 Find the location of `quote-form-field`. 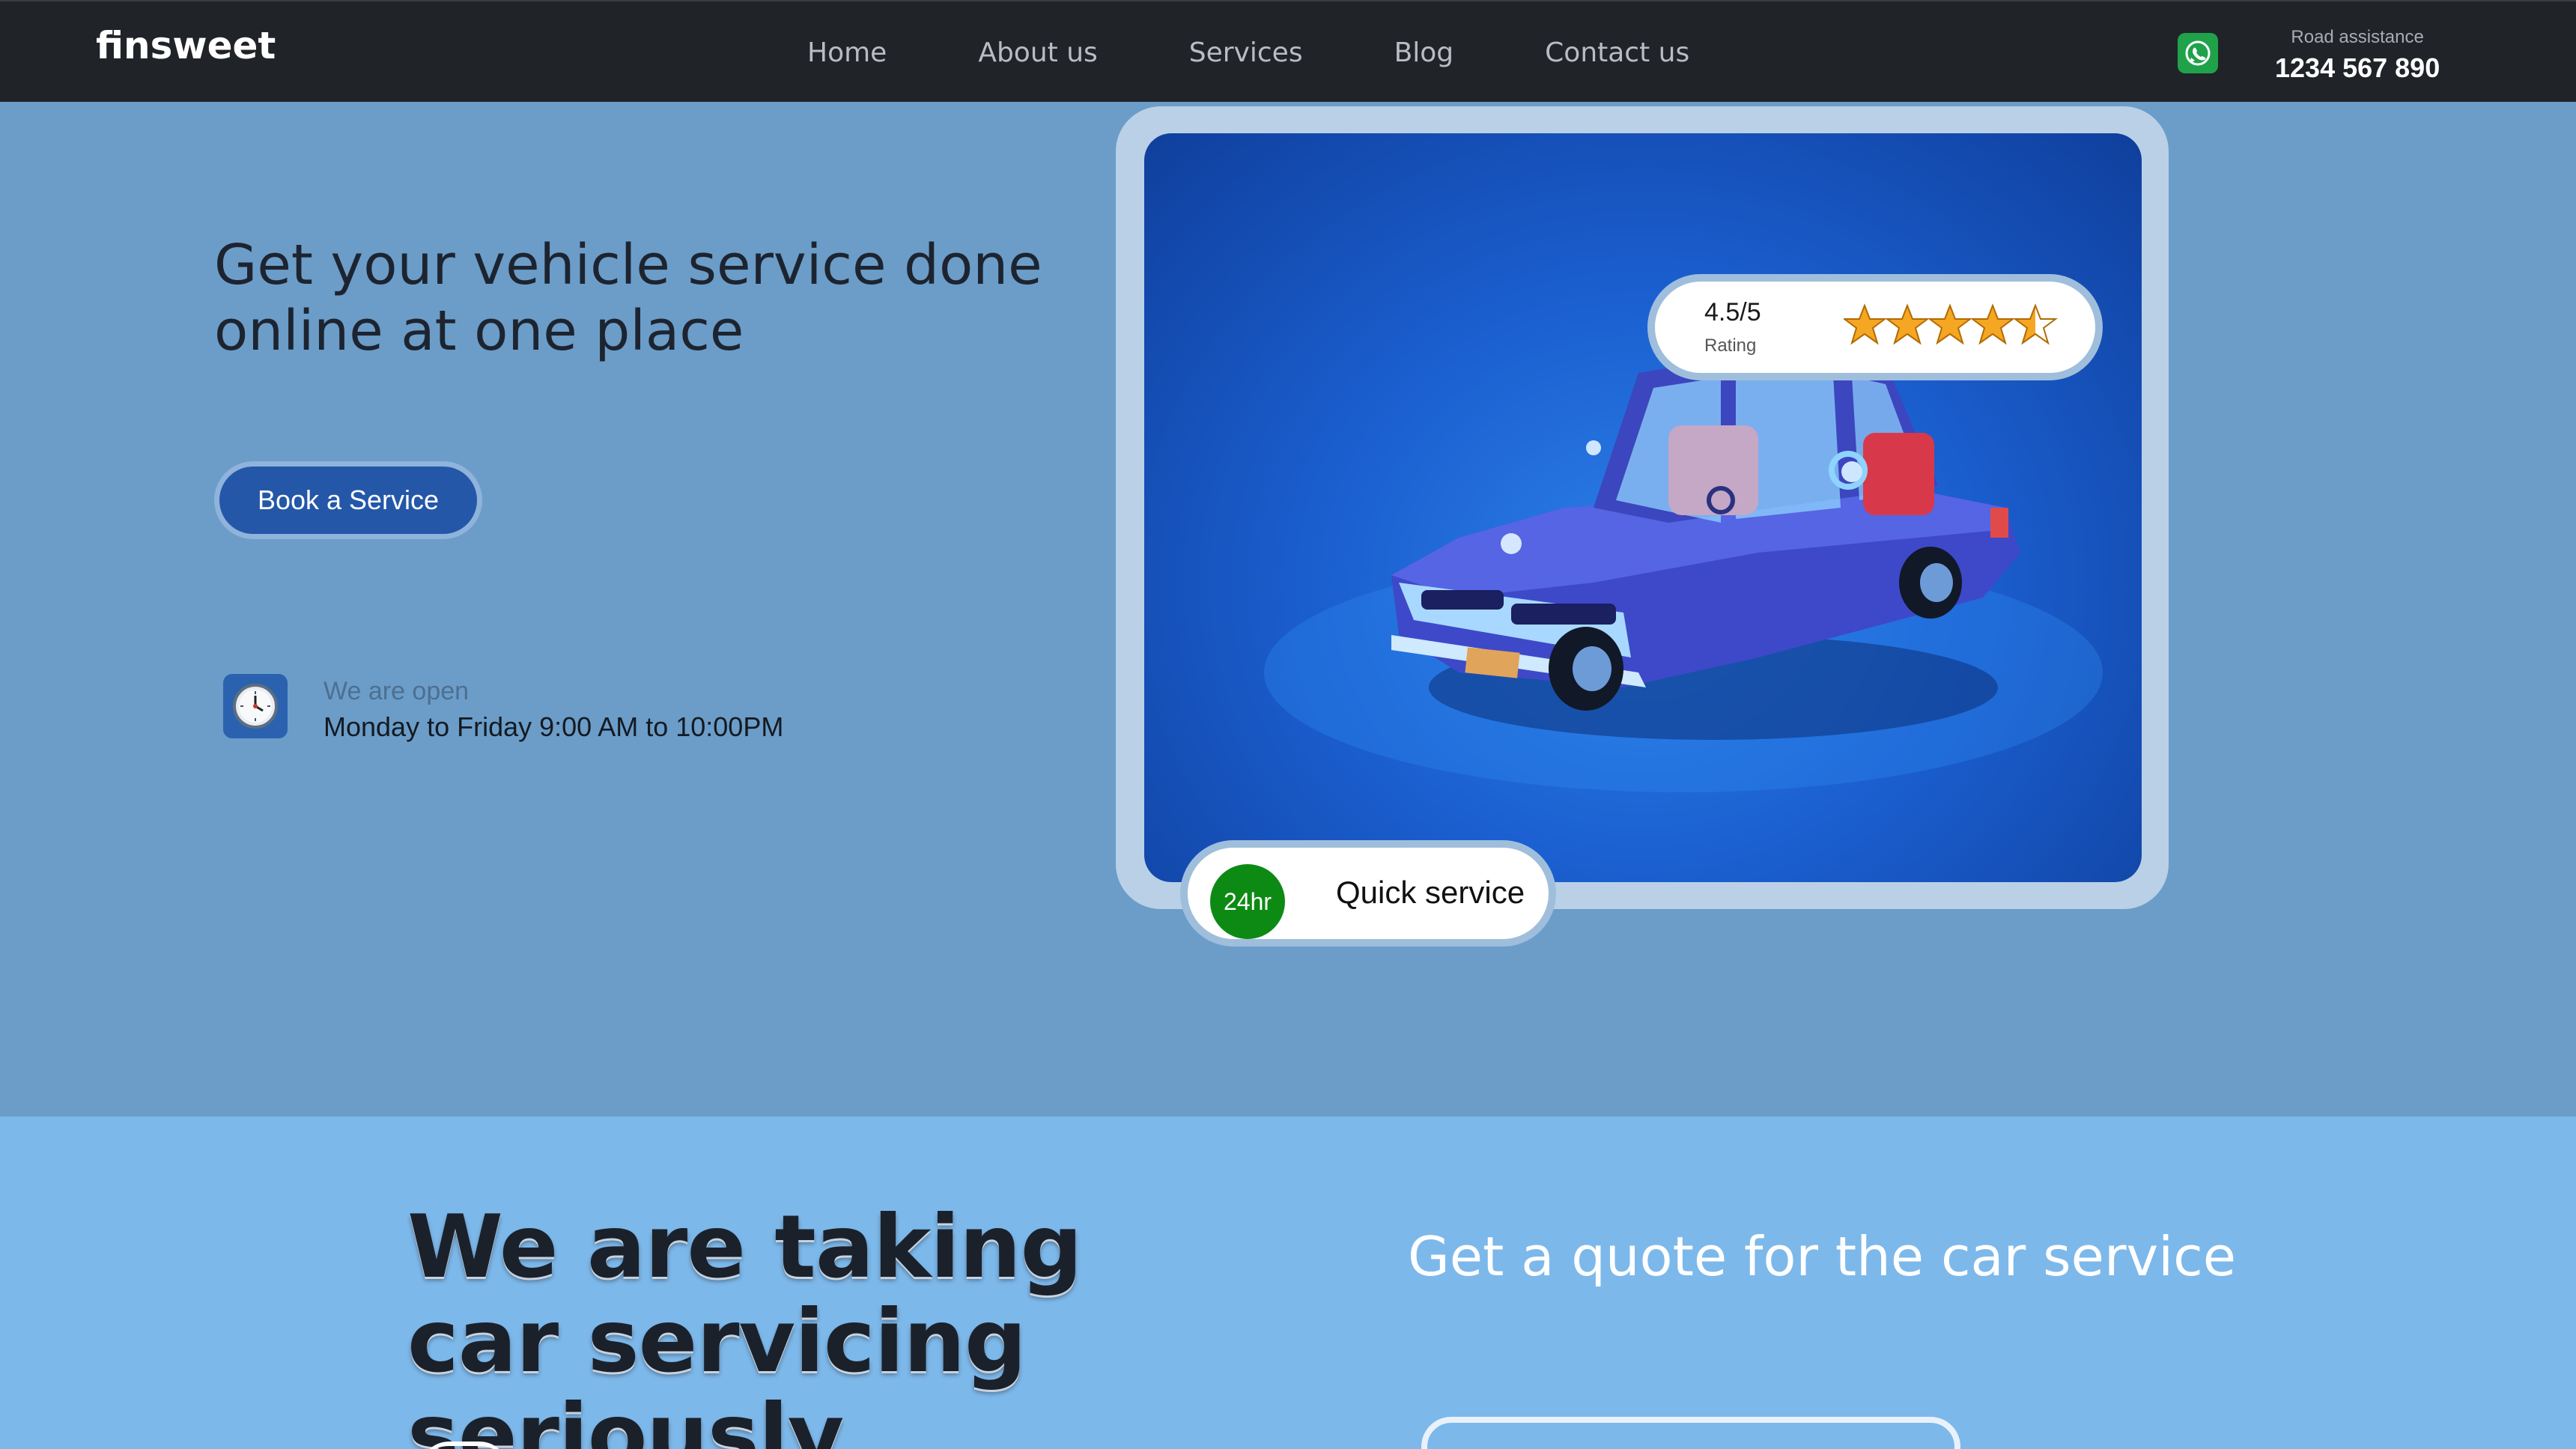

quote-form-field is located at coordinates (1690, 1433).